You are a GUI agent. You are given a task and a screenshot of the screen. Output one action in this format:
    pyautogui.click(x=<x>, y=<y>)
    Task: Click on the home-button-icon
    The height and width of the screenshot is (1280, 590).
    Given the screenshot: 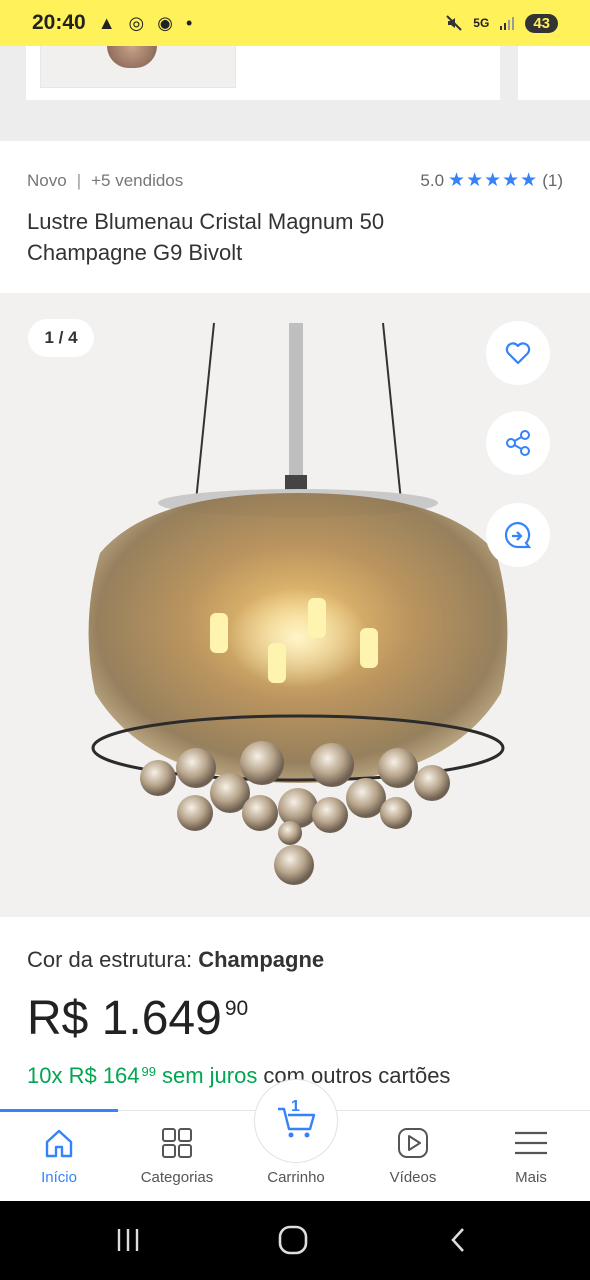 What is the action you would take?
    pyautogui.click(x=293, y=1240)
    